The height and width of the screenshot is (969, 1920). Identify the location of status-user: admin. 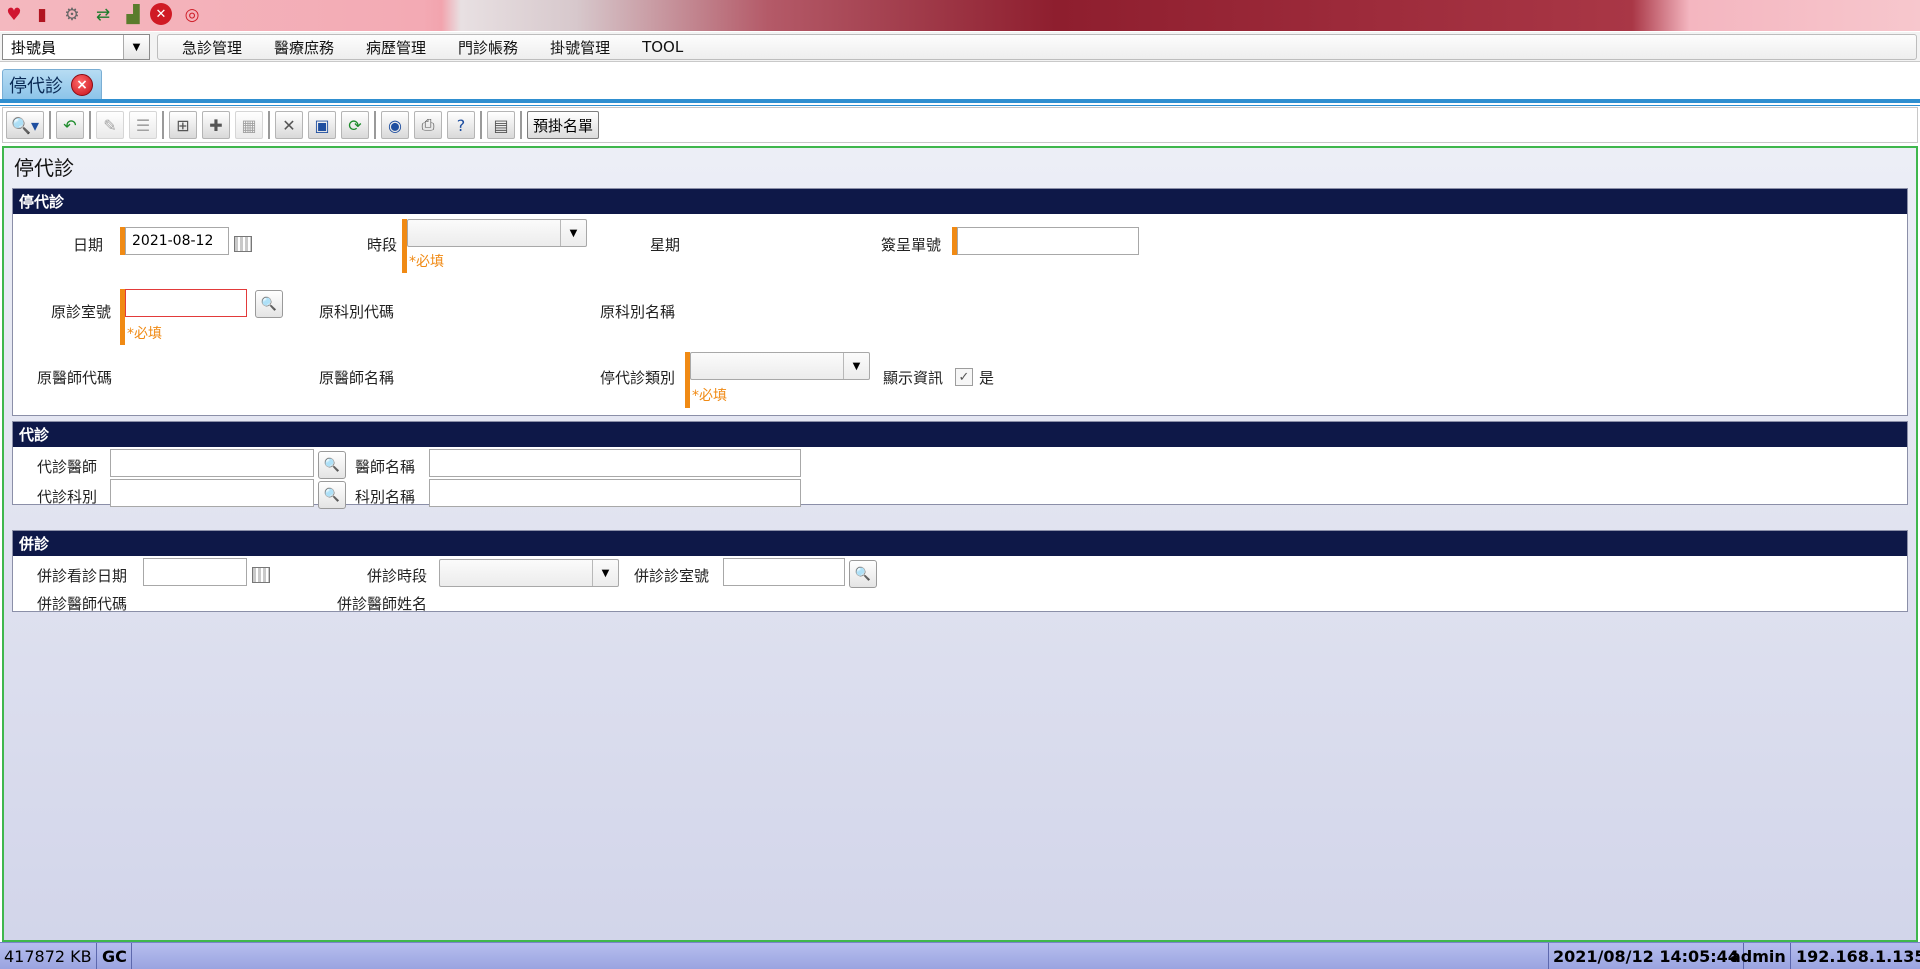
(1758, 956).